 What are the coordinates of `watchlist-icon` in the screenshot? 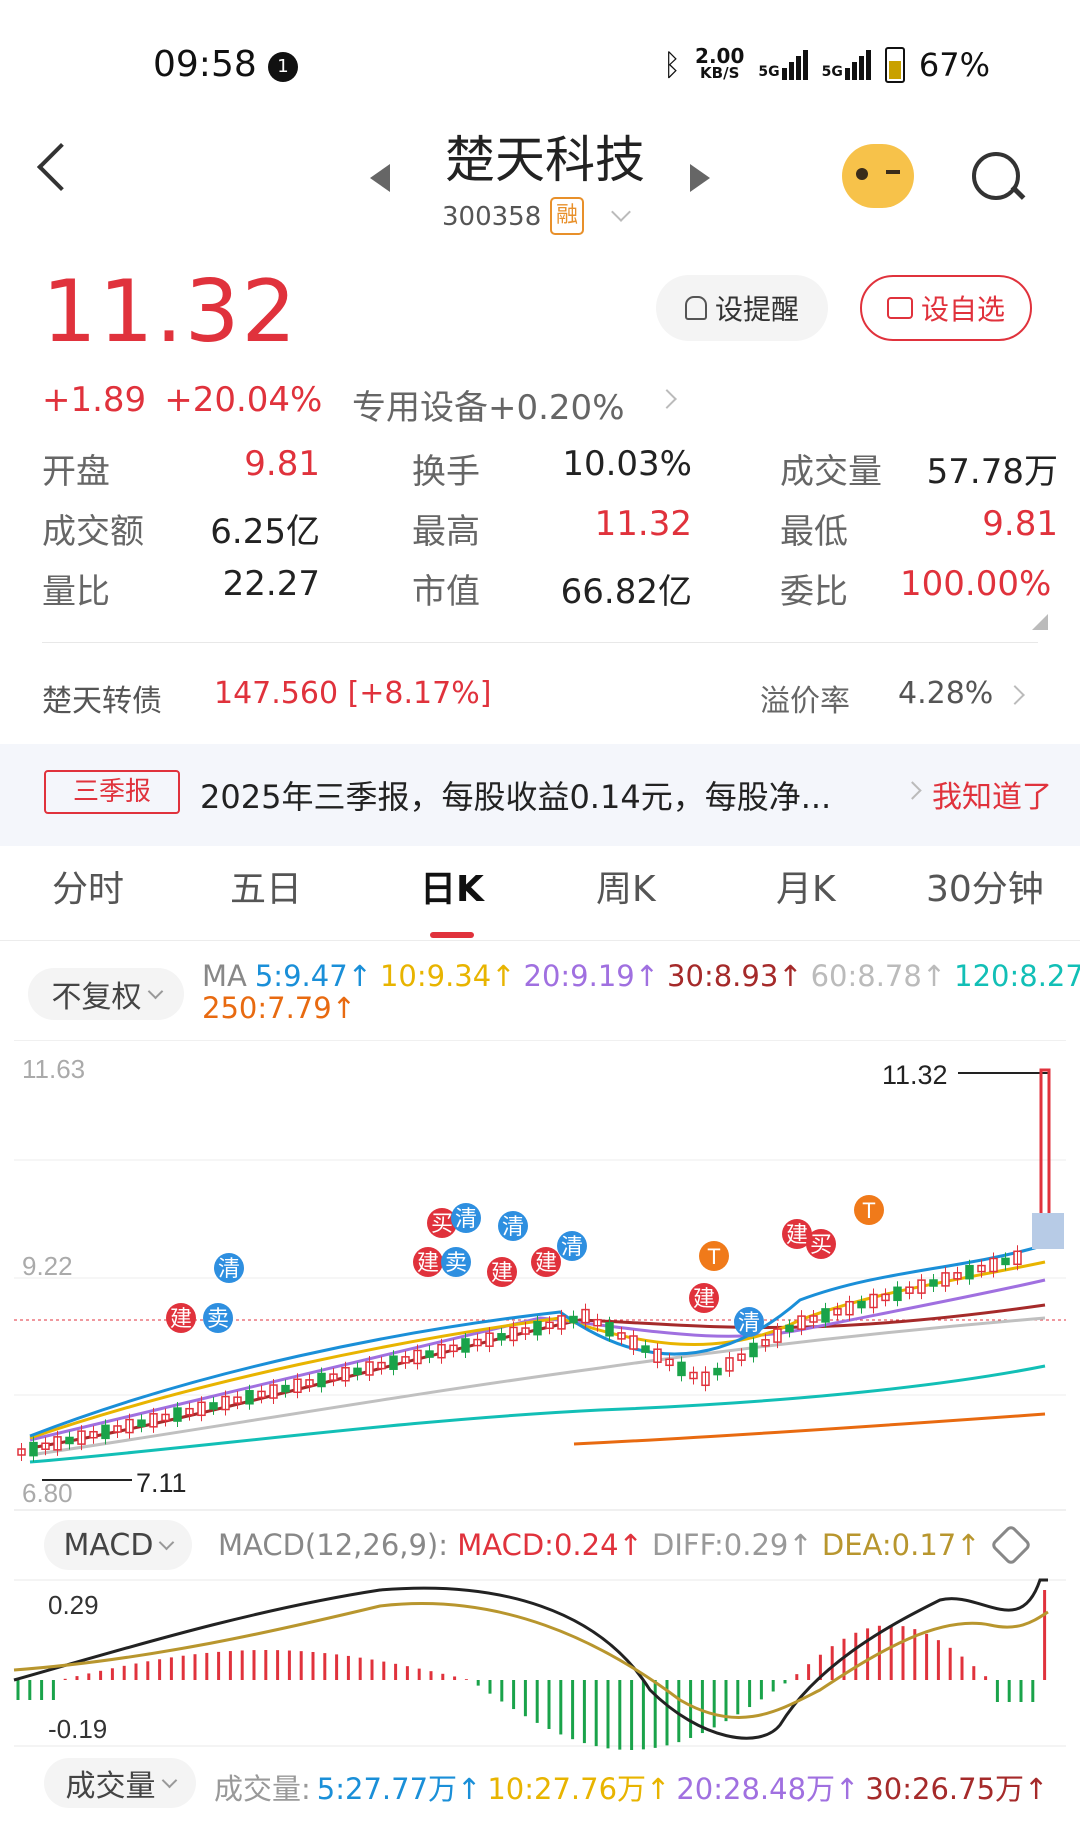 It's located at (899, 308).